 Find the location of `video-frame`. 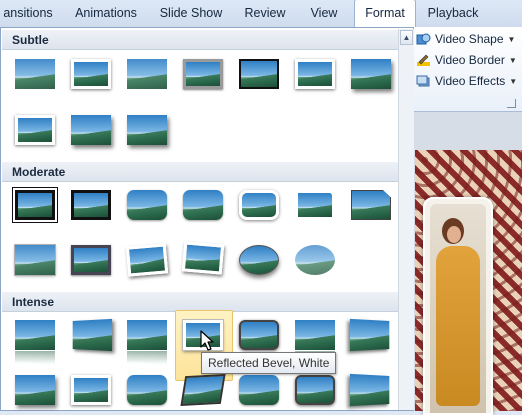

video-frame is located at coordinates (458, 306).